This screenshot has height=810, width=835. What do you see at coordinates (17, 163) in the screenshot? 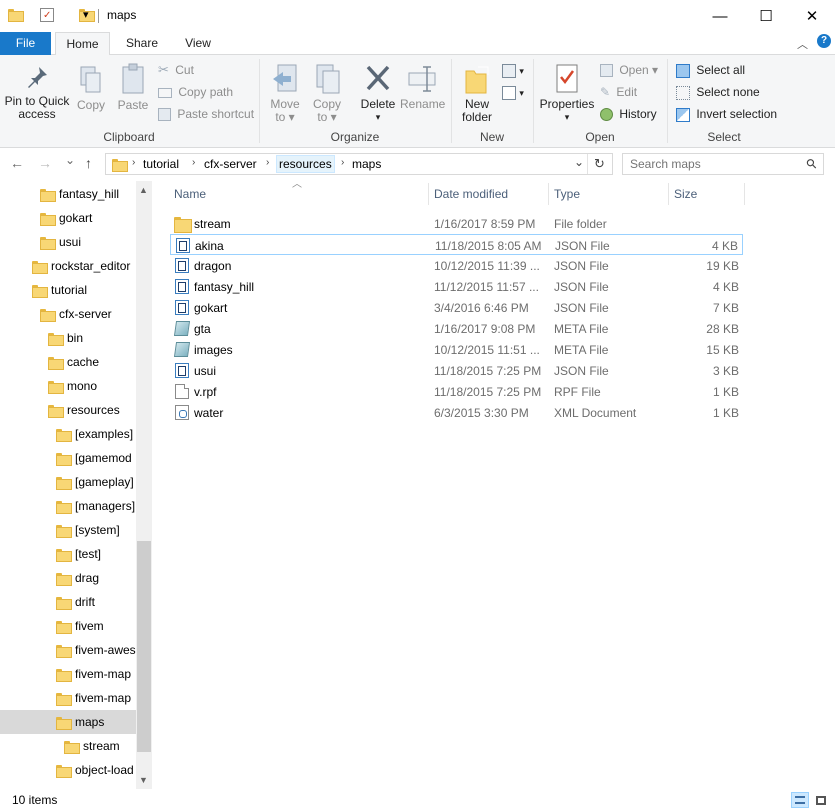
I see `back-button: ←` at bounding box center [17, 163].